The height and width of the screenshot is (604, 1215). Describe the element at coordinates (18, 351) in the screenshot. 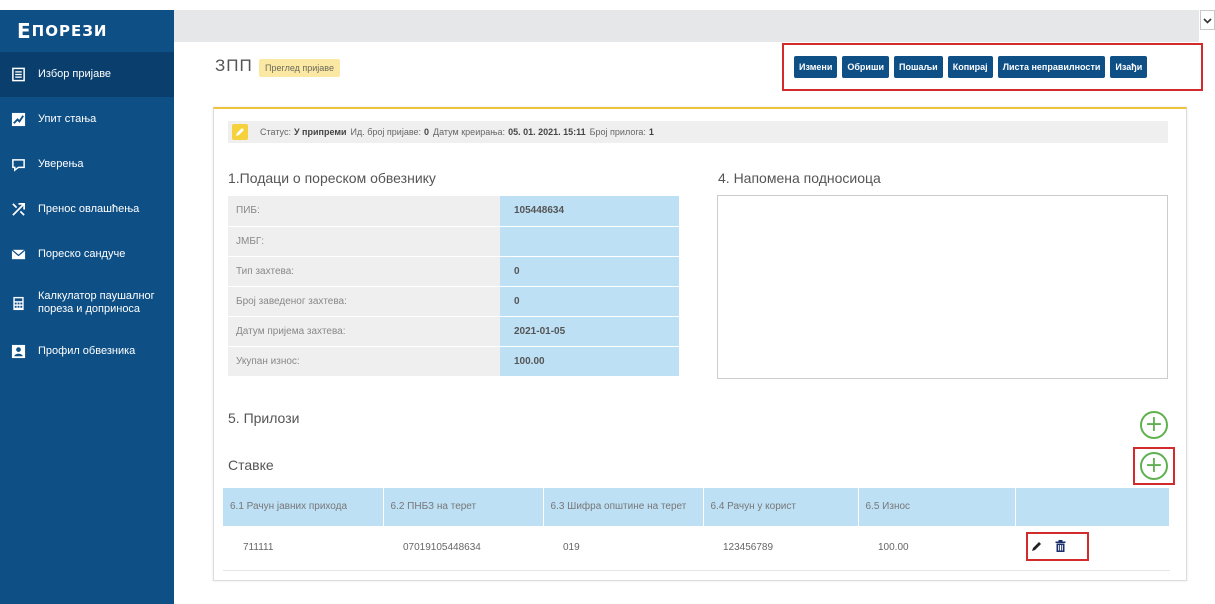

I see `profile-icon` at that location.